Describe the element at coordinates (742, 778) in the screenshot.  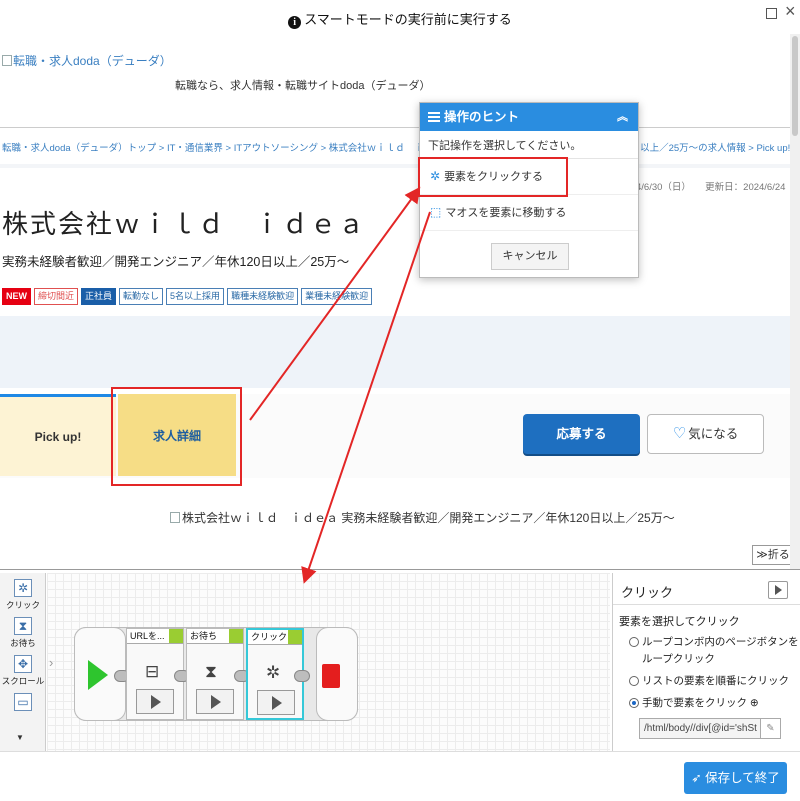
I see `save-label: 保存して終了` at that location.